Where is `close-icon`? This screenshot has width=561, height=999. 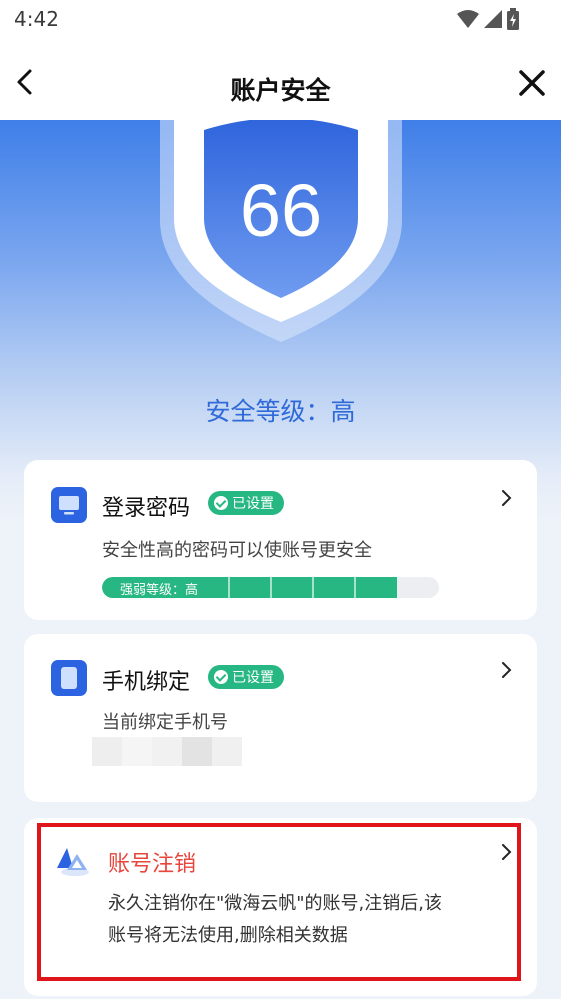 close-icon is located at coordinates (532, 83).